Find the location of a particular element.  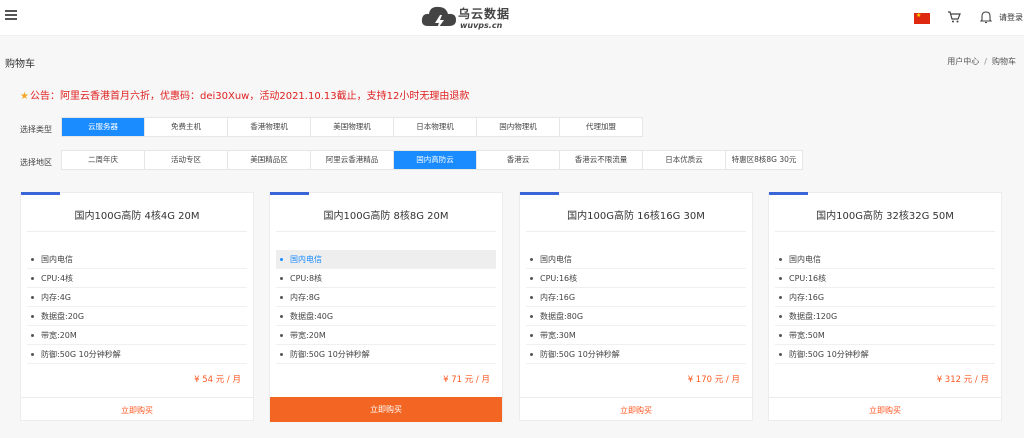

product-title: 国内100G高防 16核16G 30M is located at coordinates (636, 216).